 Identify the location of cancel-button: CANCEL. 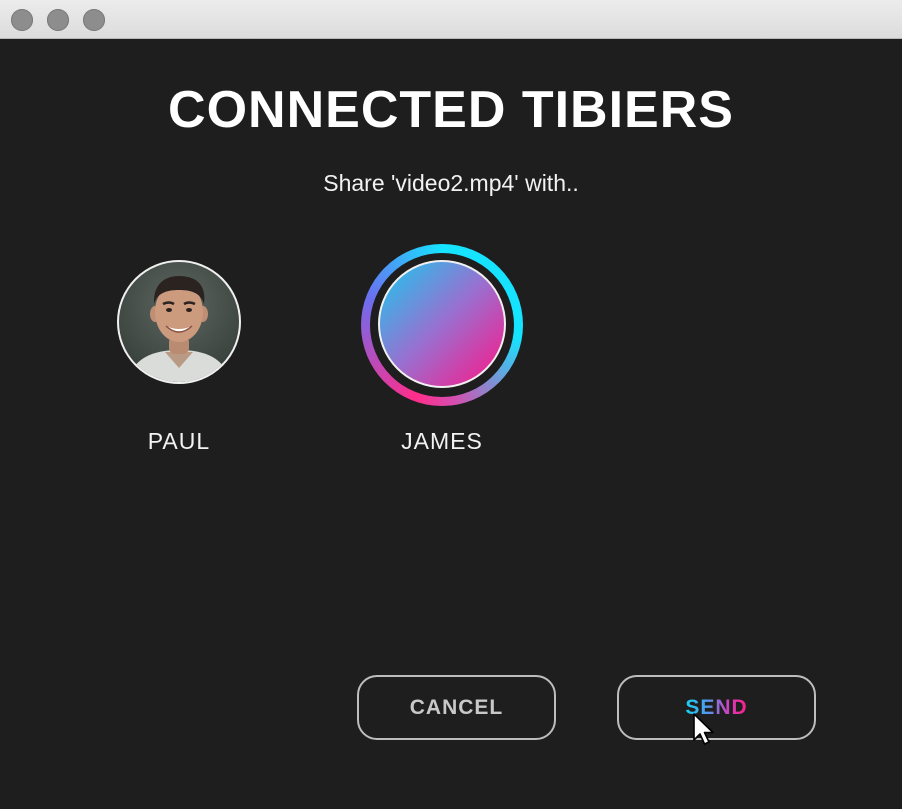
(456, 707).